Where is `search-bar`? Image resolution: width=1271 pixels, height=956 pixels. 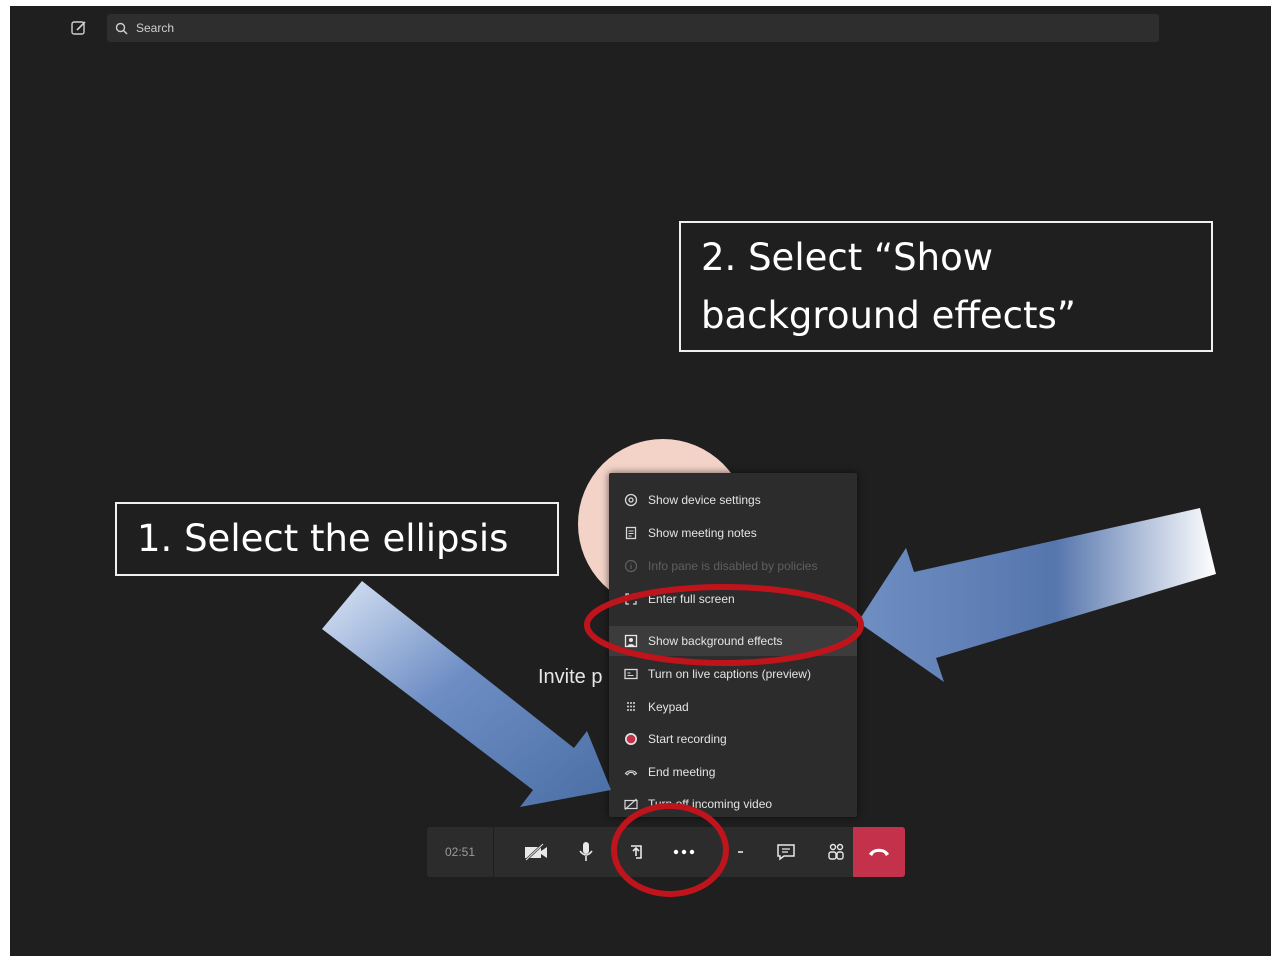 search-bar is located at coordinates (633, 28).